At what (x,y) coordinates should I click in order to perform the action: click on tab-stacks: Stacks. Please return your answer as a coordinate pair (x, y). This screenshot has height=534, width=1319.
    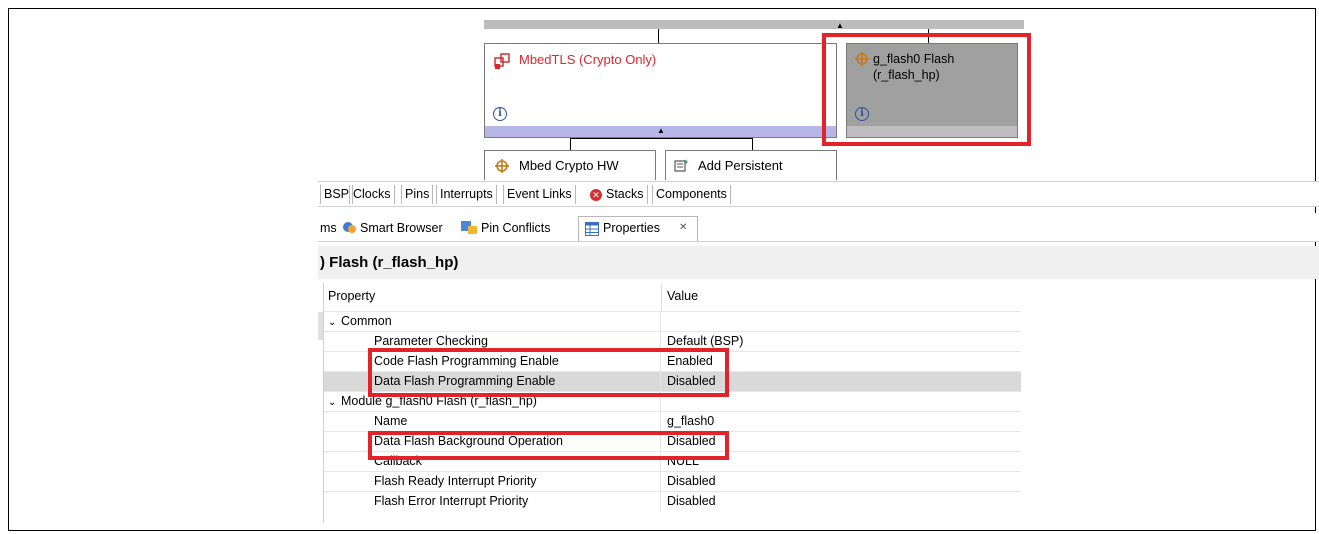
    Looking at the image, I should click on (625, 194).